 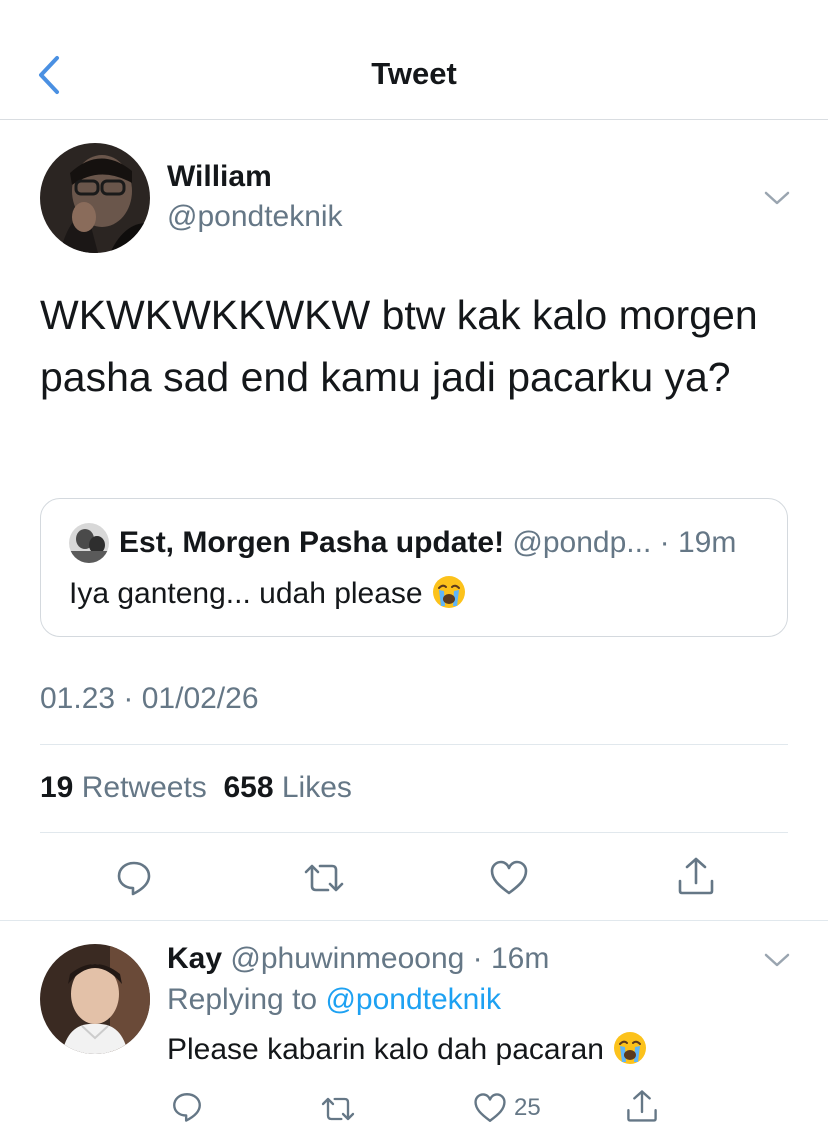 What do you see at coordinates (57, 787) in the screenshot?
I see `retweet-count: 19` at bounding box center [57, 787].